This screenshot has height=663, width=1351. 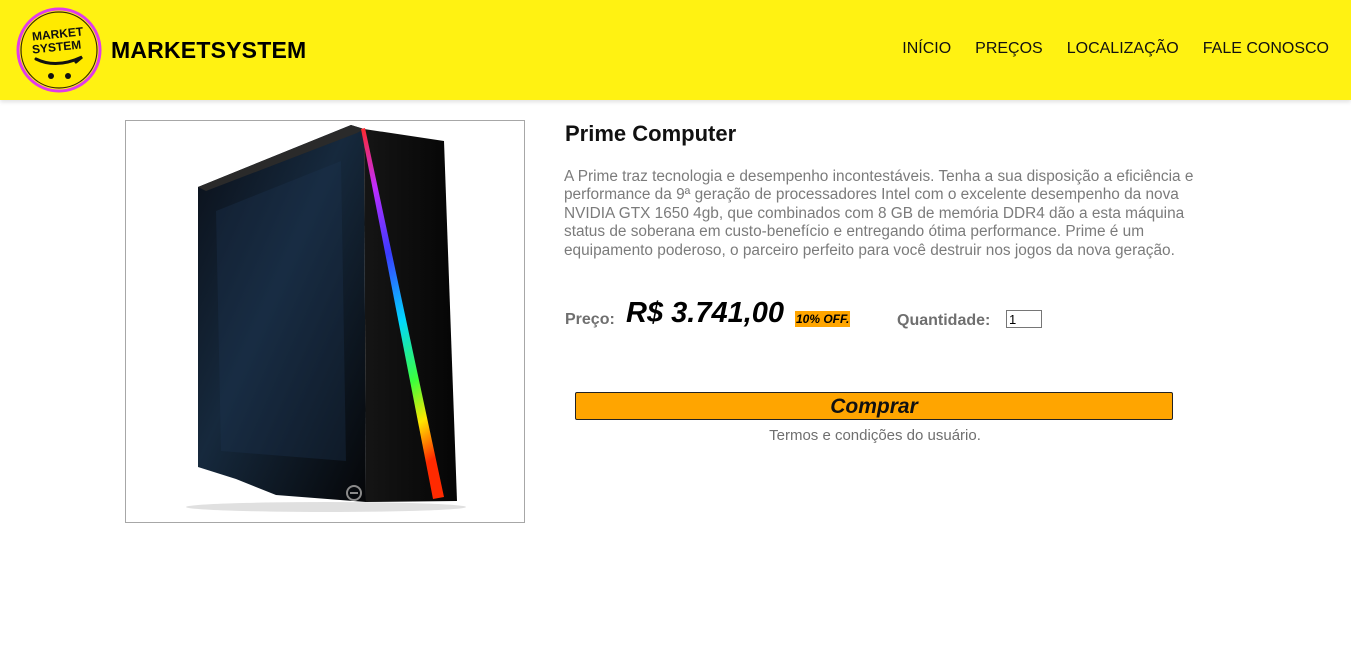 I want to click on nav-link-fale-conosco: FALE CONOSCO, so click(x=1266, y=49).